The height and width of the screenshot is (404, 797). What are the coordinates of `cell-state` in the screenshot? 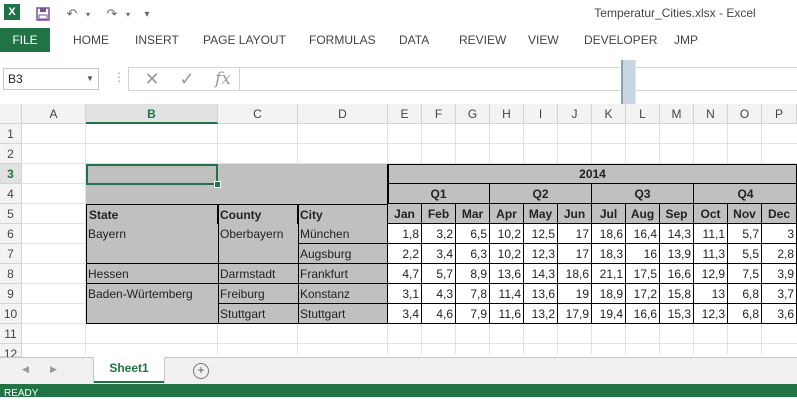 It's located at (152, 314).